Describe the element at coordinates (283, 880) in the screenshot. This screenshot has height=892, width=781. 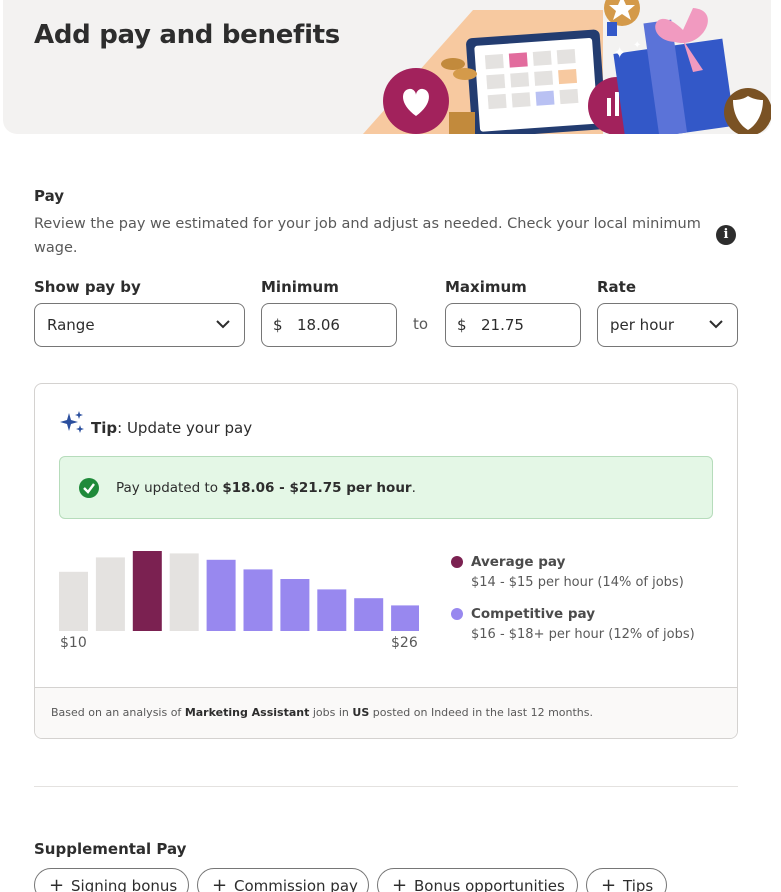
I see `commission-pay-chip: + Commission pay` at that location.